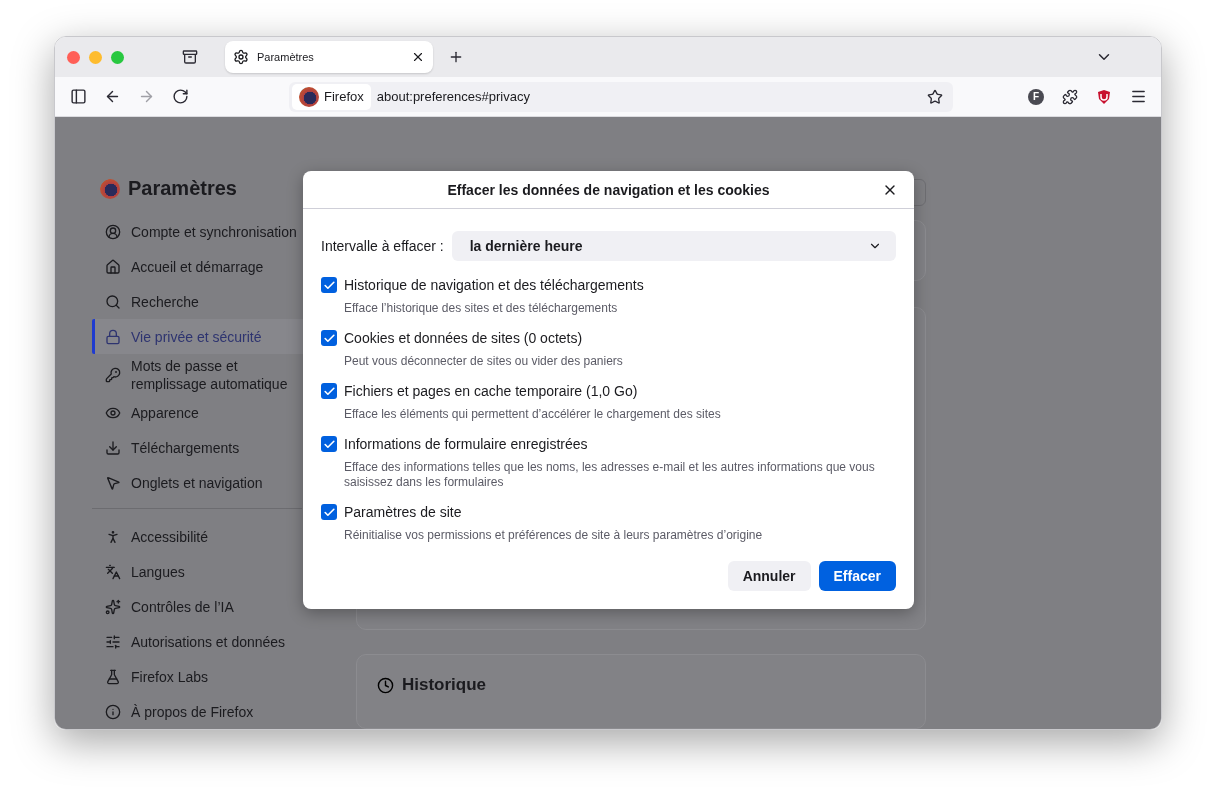 This screenshot has width=1216, height=800. I want to click on sidebar-item: Apparence, so click(216, 412).